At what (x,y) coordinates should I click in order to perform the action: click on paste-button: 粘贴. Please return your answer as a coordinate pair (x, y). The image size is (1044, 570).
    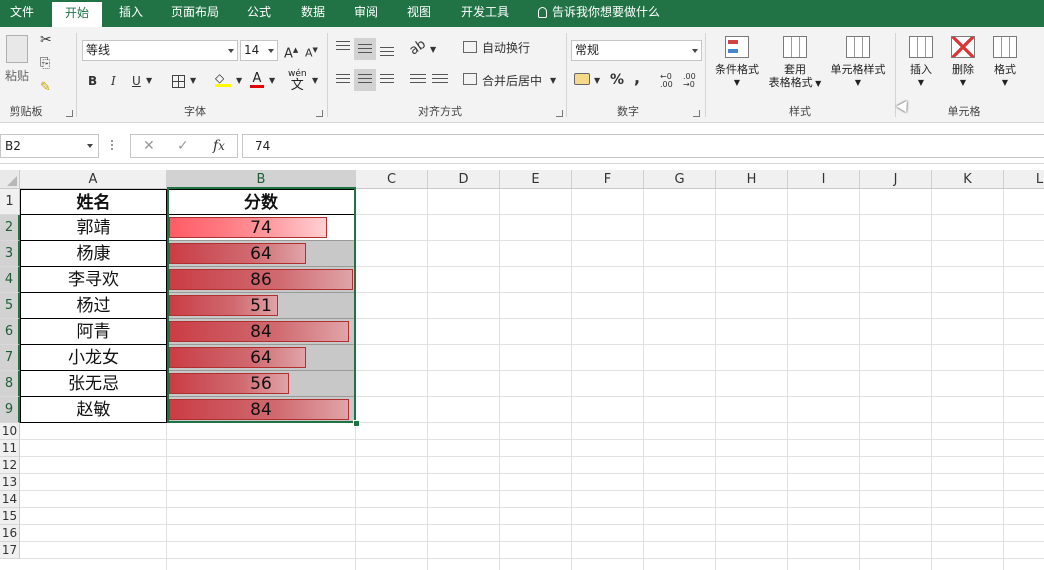
    Looking at the image, I should click on (17, 76).